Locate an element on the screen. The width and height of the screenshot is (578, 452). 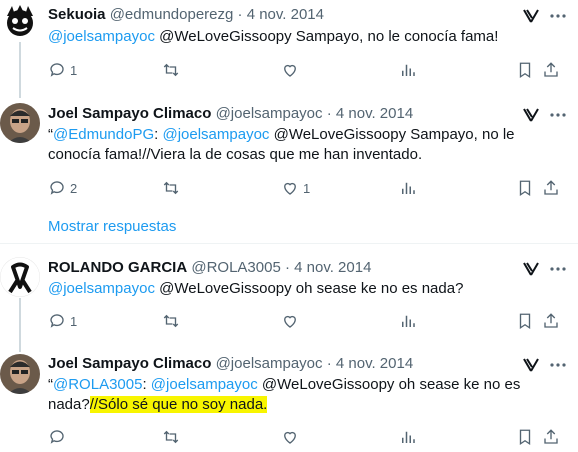
tweet-header: Sekuoia @edmundoperezg · 4 nov. 2014 is located at coordinates (186, 15).